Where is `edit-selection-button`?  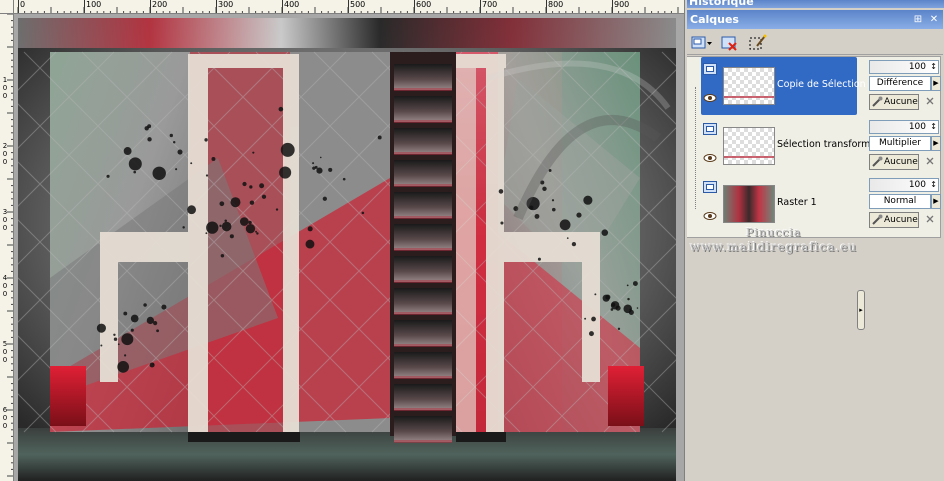 edit-selection-button is located at coordinates (758, 43).